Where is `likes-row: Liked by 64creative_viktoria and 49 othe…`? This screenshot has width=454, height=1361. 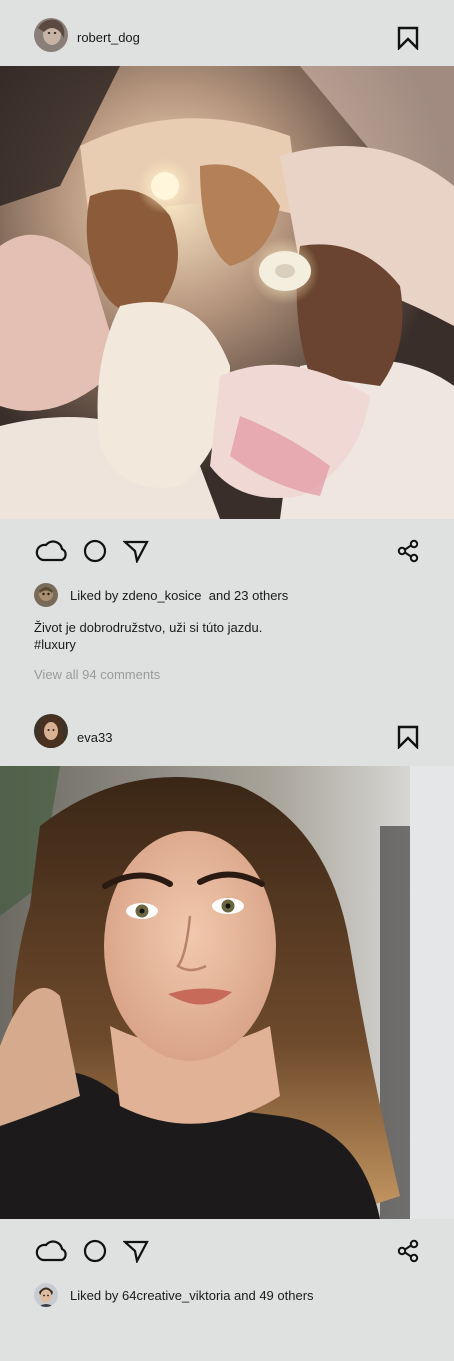
likes-row: Liked by 64creative_viktoria and 49 othe… is located at coordinates (227, 1297).